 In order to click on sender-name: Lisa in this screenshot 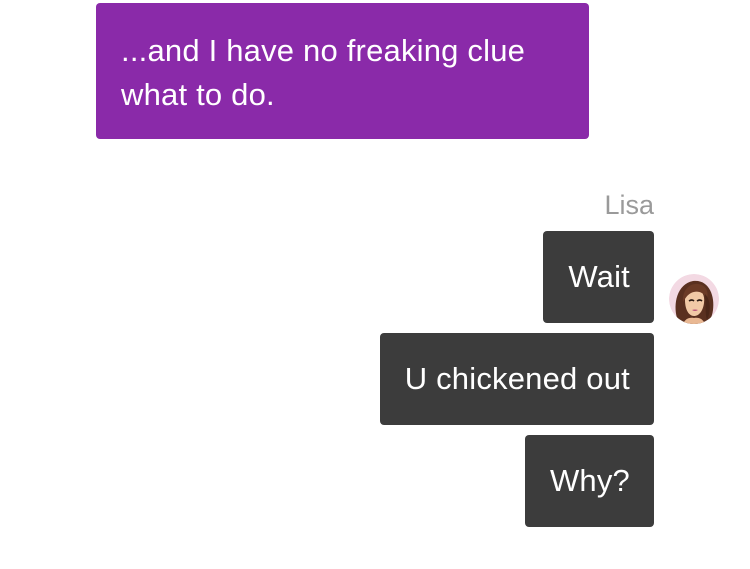, I will do `click(629, 205)`.